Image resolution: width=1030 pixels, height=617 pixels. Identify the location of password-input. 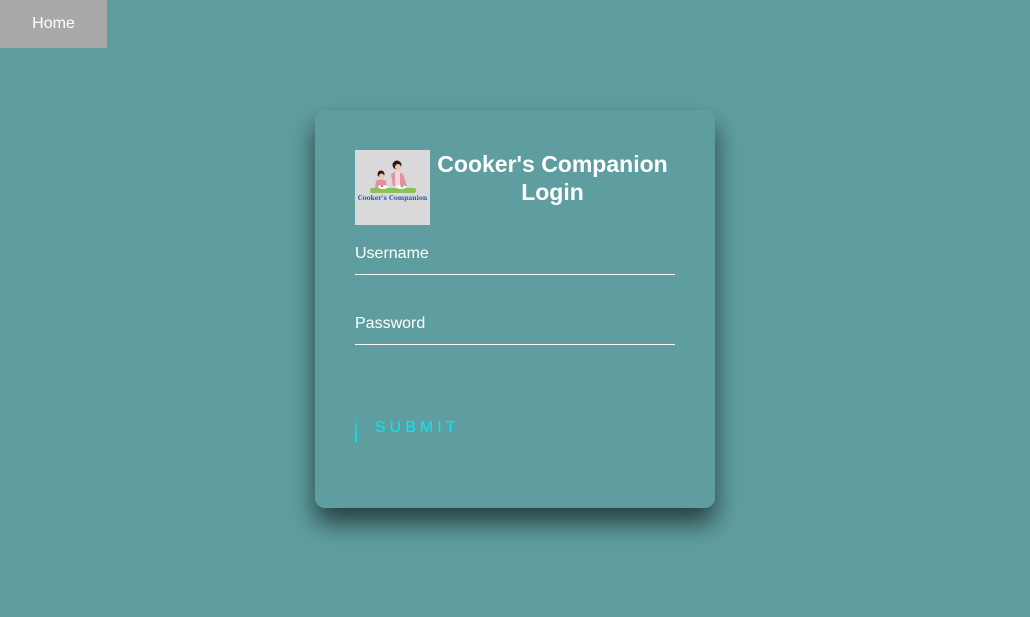
(515, 327).